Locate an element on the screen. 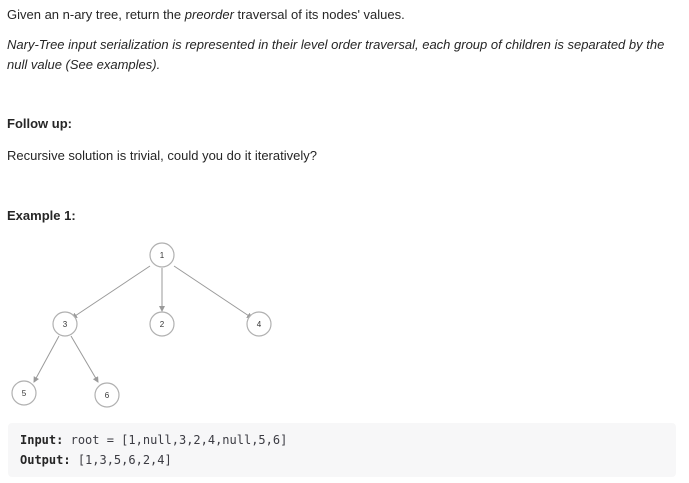  example-heading: Example 1: is located at coordinates (41, 215).